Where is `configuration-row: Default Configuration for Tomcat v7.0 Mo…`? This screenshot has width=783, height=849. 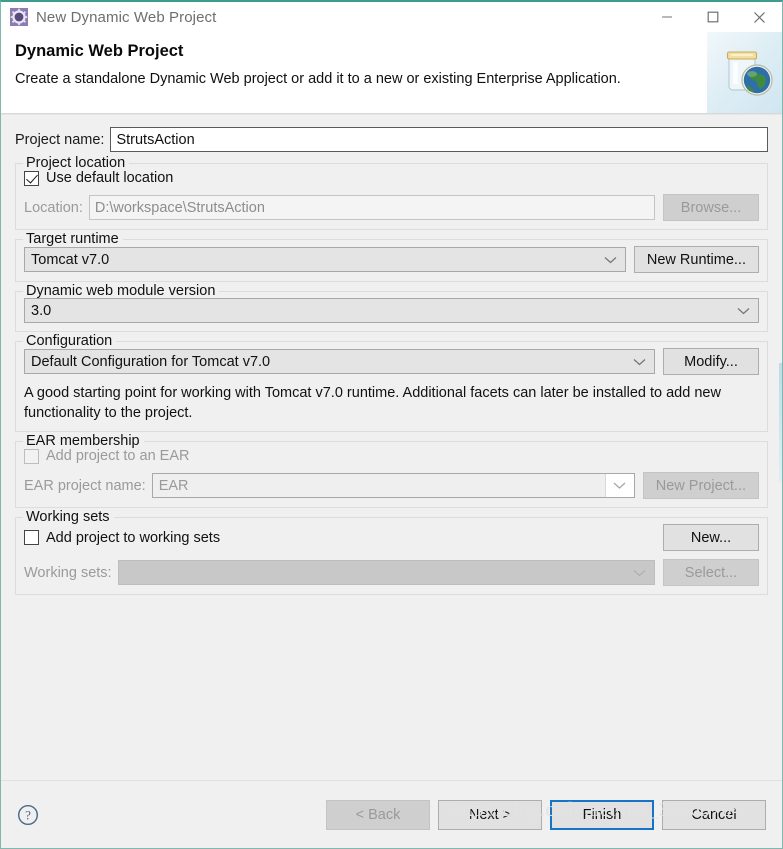 configuration-row: Default Configuration for Tomcat v7.0 Mo… is located at coordinates (391, 361).